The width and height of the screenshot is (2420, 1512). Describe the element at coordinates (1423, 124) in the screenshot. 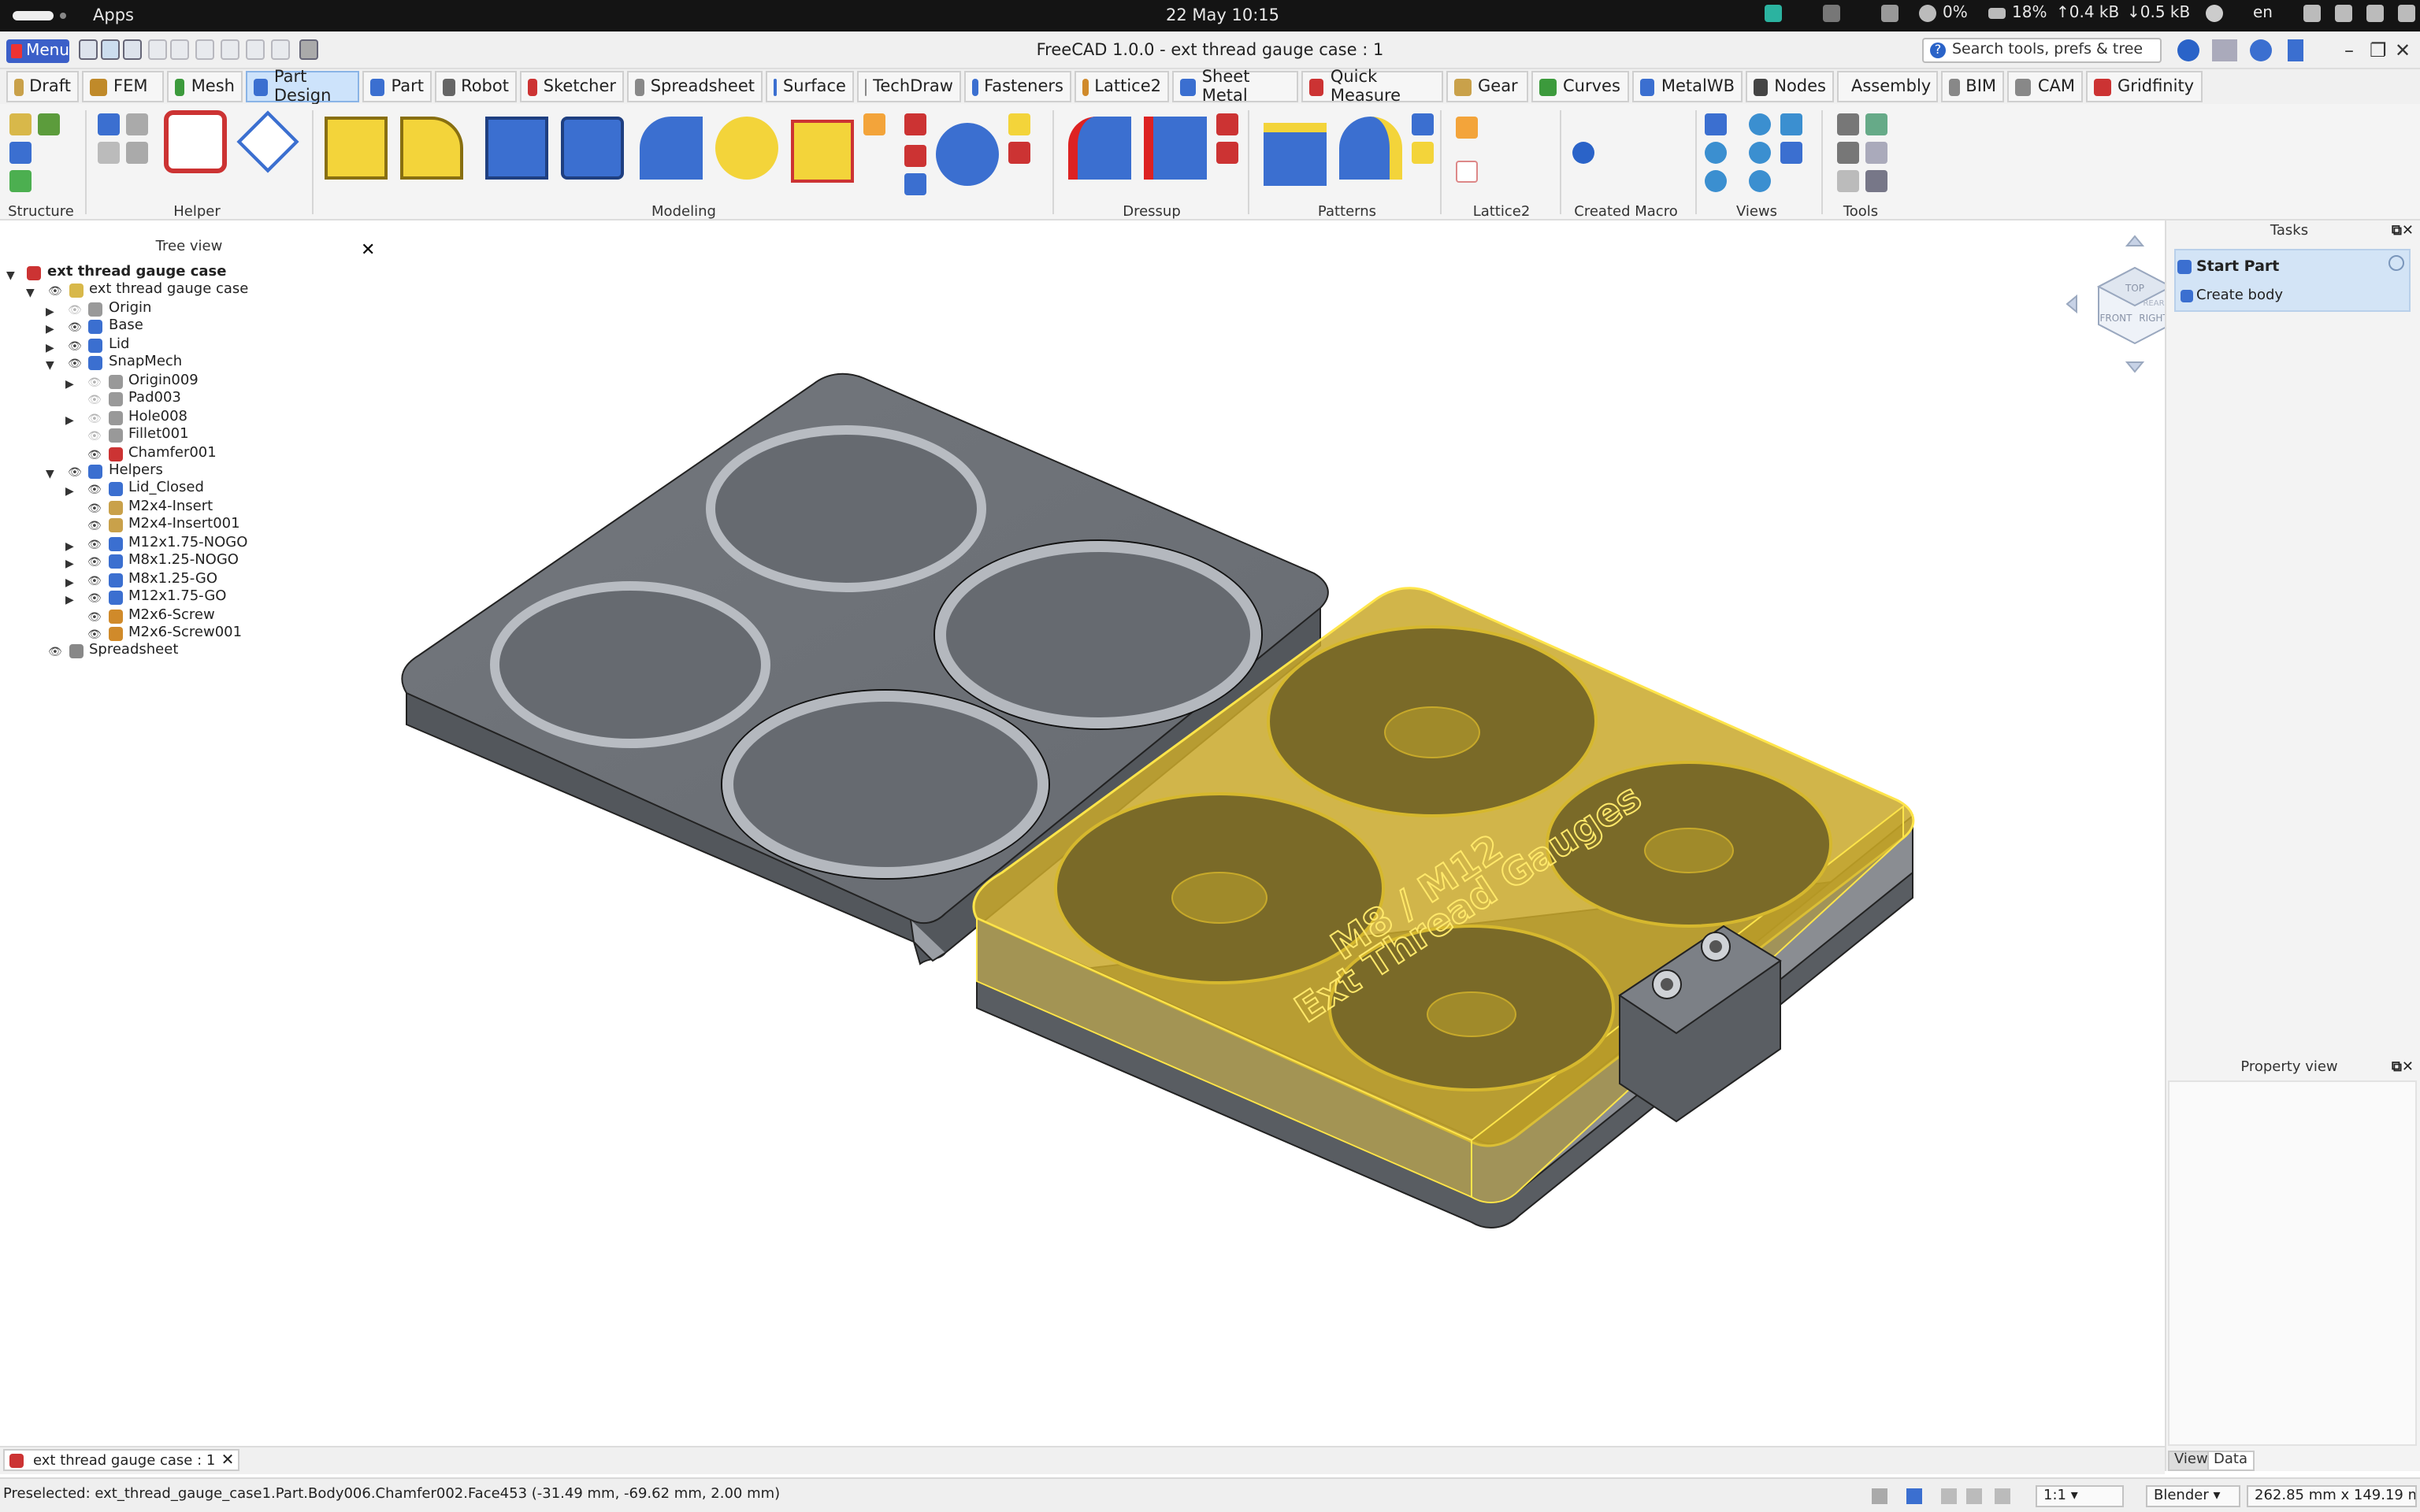

I see `mirrored-icon` at that location.